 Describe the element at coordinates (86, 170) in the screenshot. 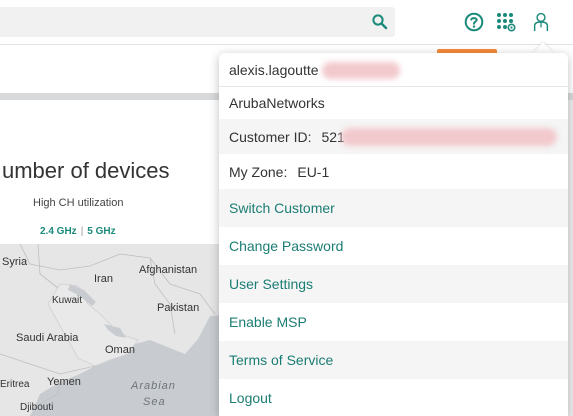

I see `card-title: umber of devices` at that location.